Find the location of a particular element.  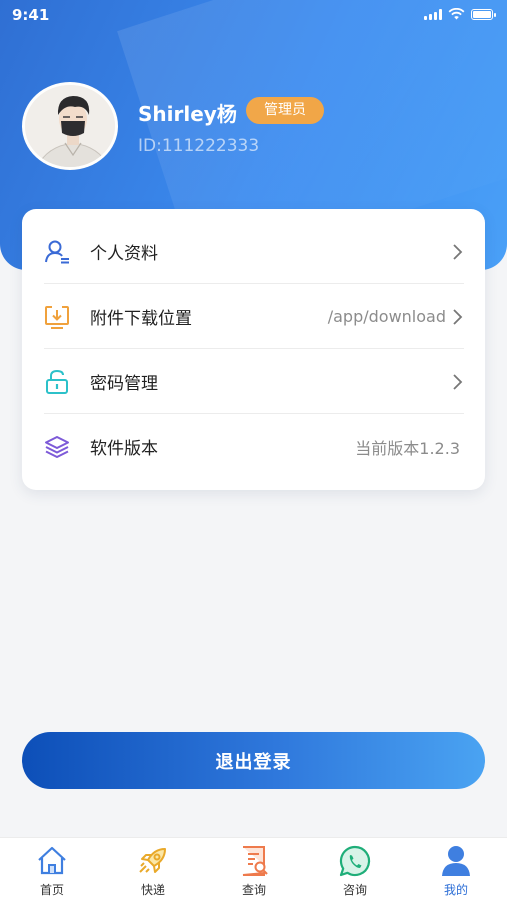

download-tray-icon is located at coordinates (57, 317).